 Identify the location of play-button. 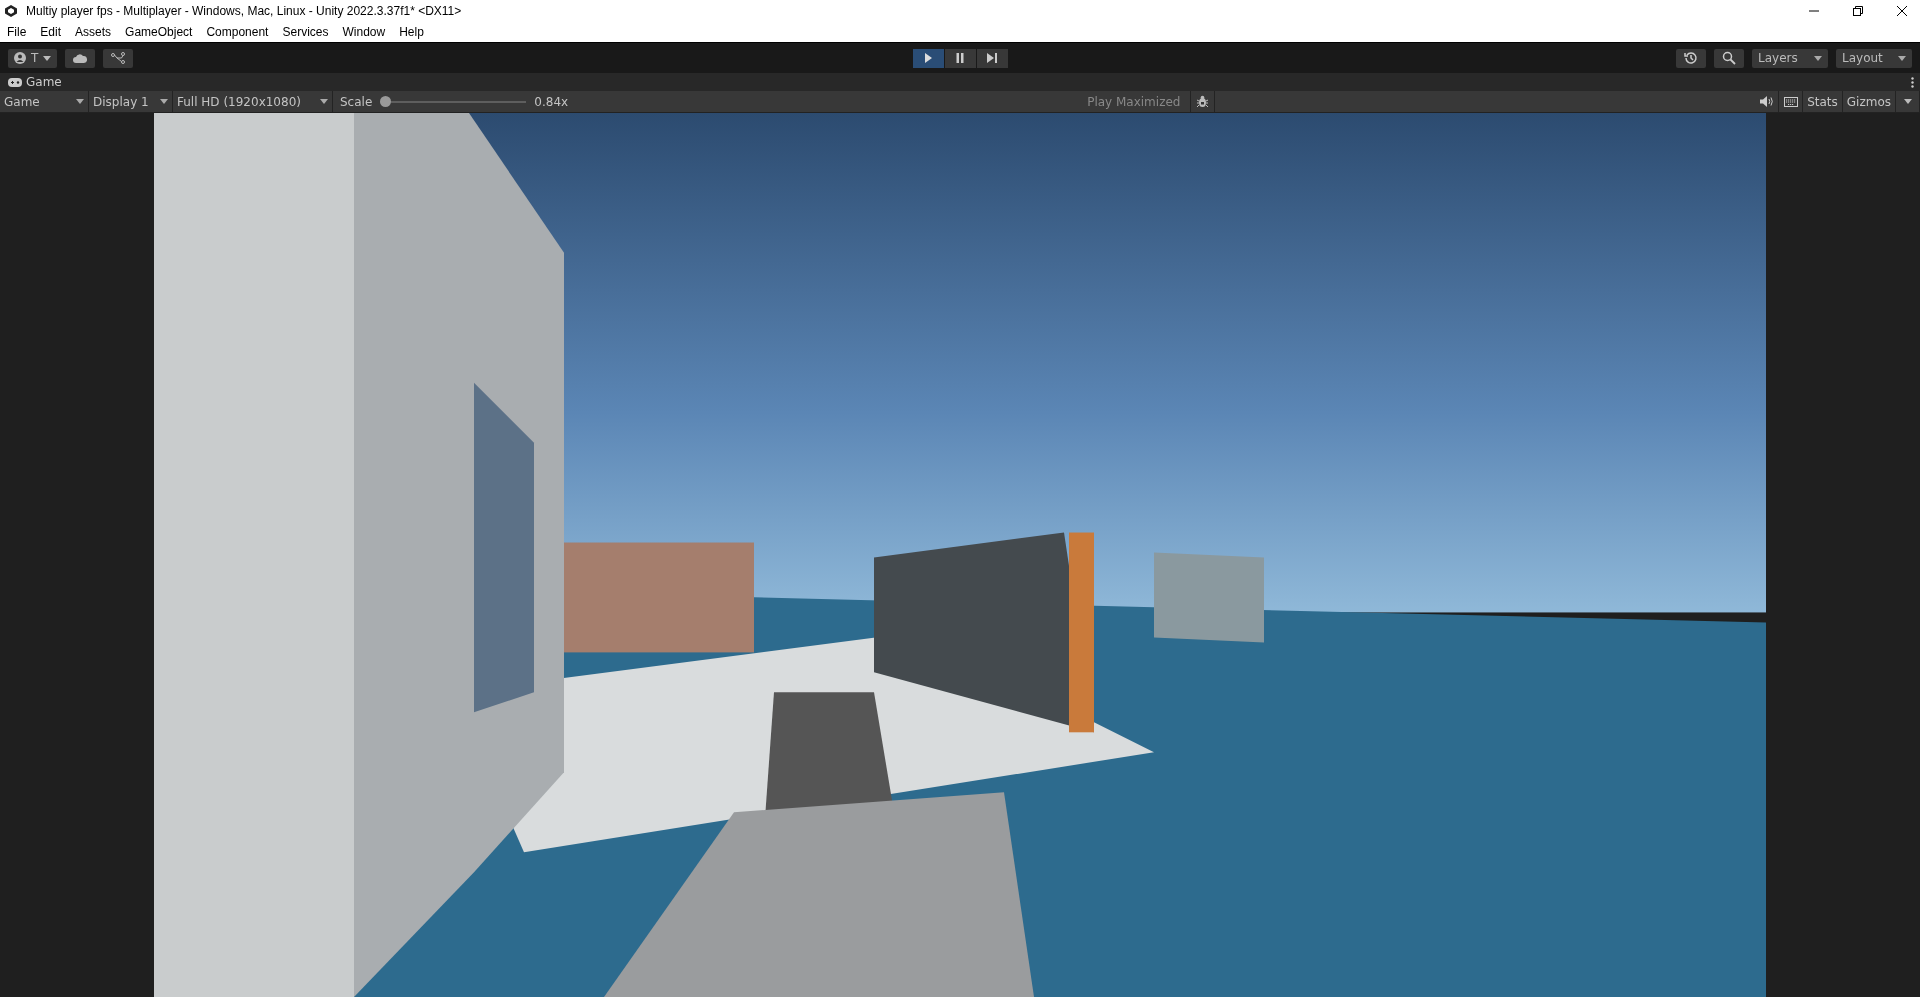
(928, 58).